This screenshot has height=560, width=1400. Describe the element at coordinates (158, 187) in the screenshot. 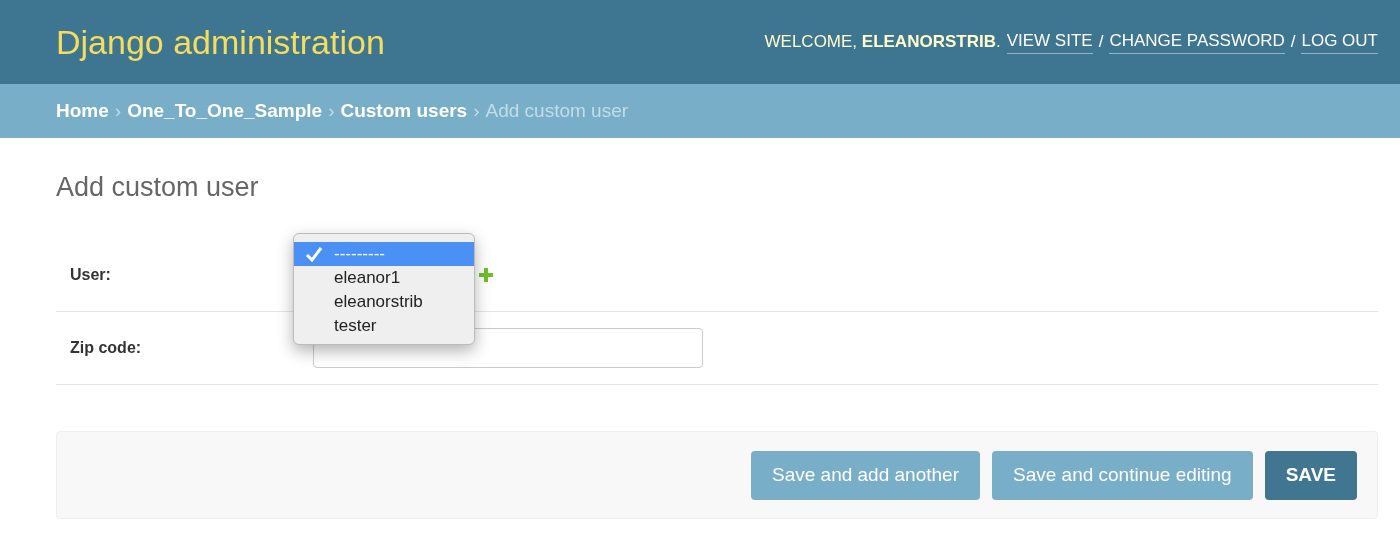

I see `page-title: Add custom user` at that location.